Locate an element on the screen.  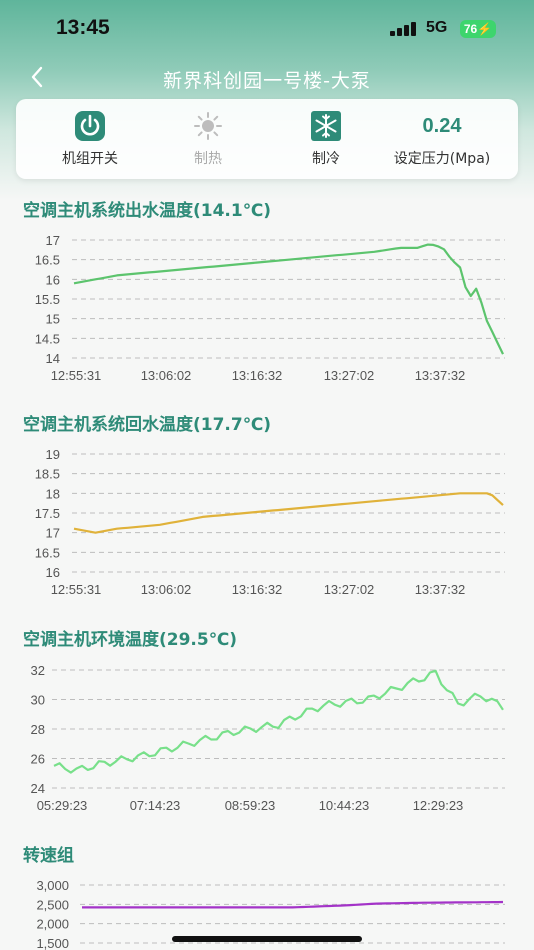
nav-bar: 新界科创园一号楼-大泵 is located at coordinates (267, 77).